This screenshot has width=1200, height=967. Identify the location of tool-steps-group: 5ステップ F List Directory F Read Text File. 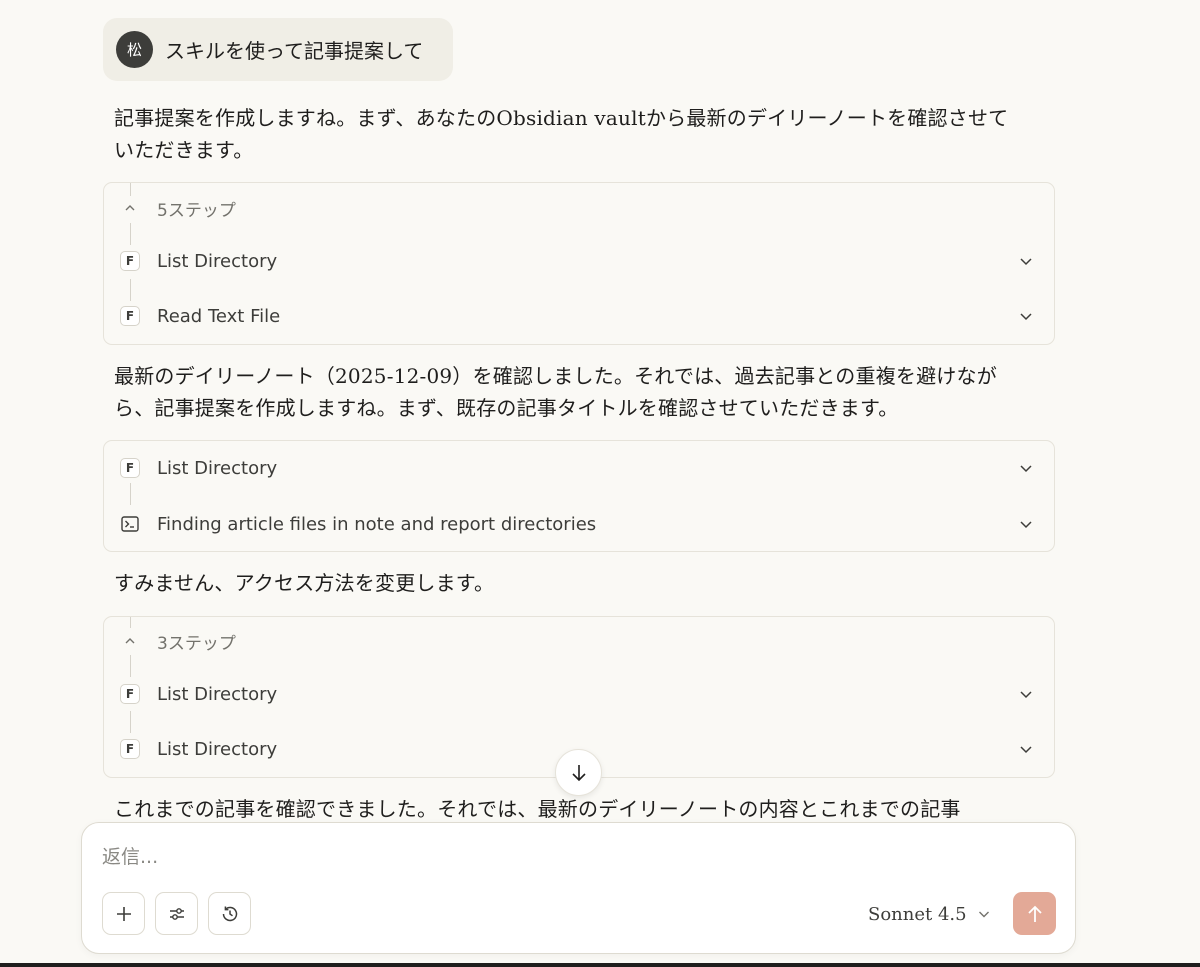
(579, 263).